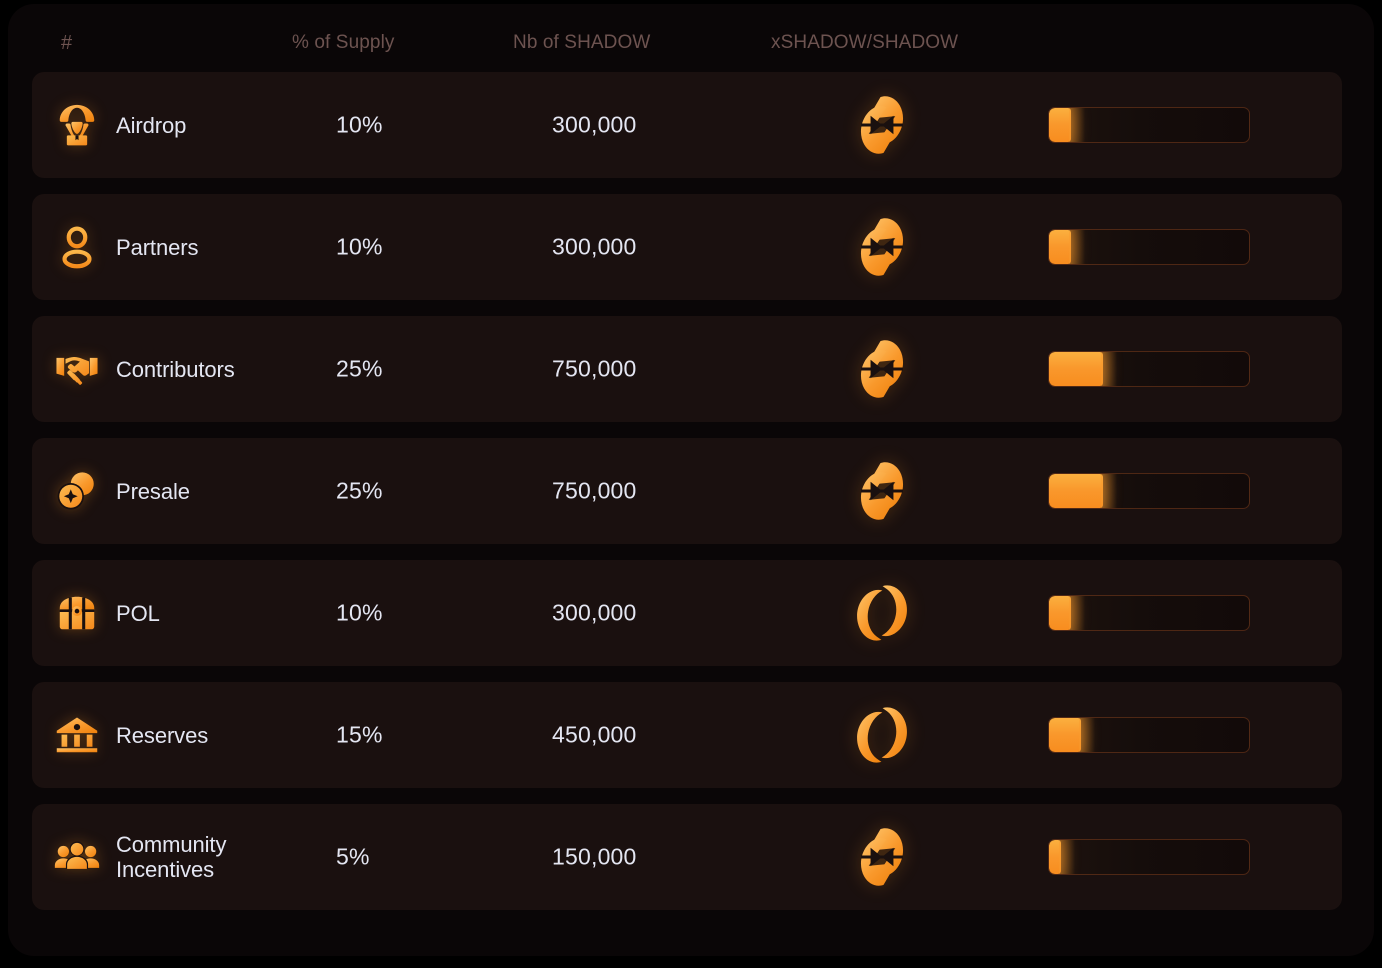  Describe the element at coordinates (77, 369) in the screenshot. I see `handshake-icon` at that location.